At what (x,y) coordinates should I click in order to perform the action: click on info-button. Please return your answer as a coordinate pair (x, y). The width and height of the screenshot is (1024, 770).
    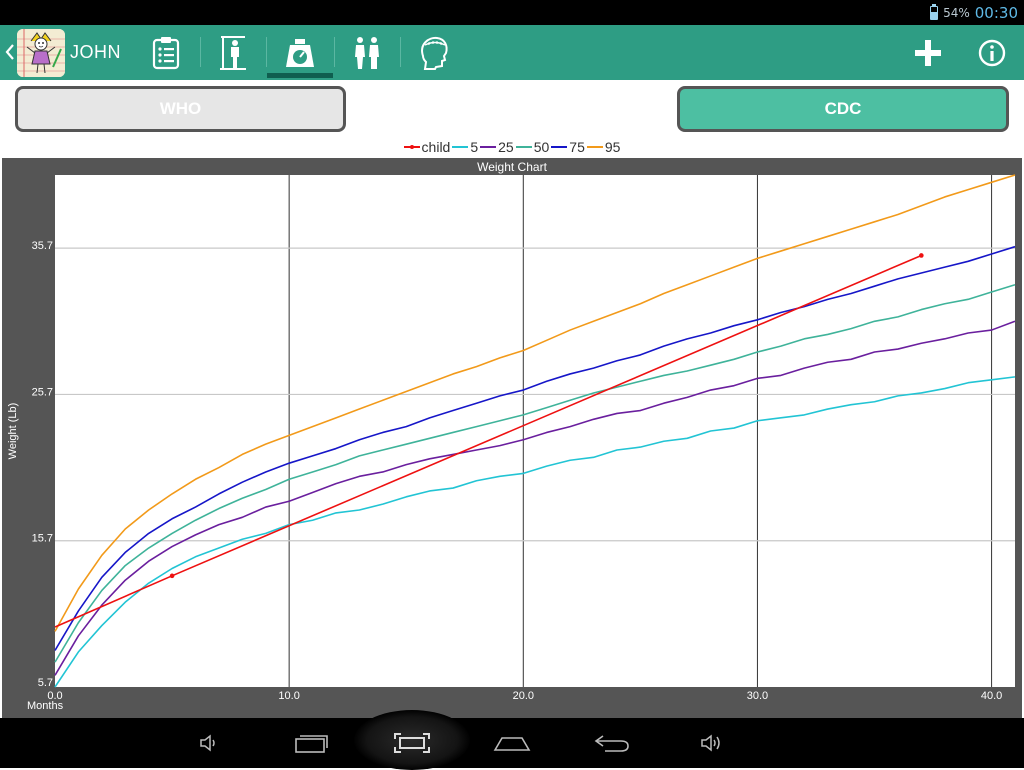
    Looking at the image, I should click on (992, 53).